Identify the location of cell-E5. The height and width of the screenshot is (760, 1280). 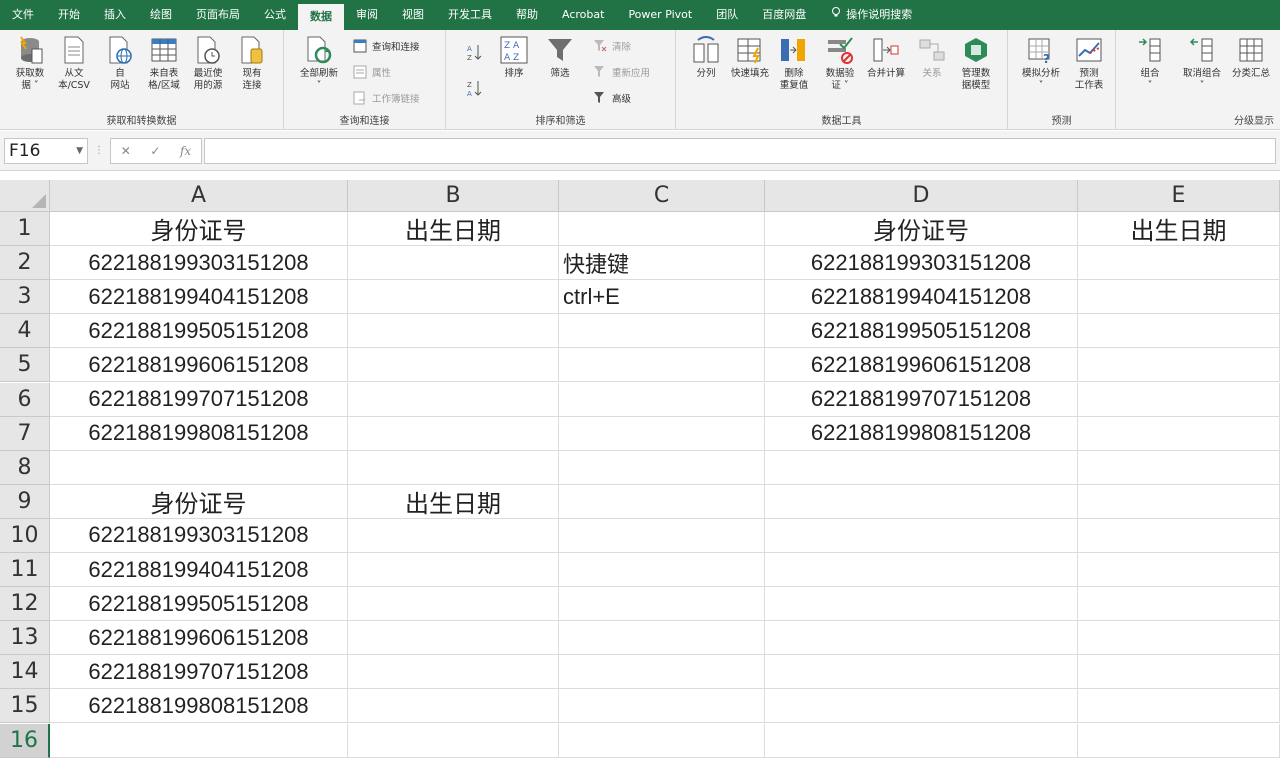
(1179, 365).